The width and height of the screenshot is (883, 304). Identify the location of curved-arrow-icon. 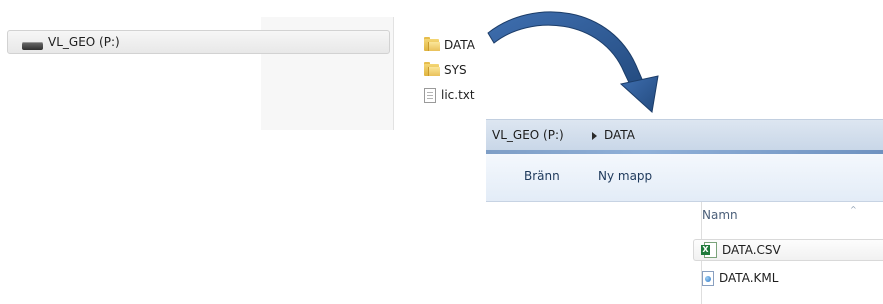
(573, 62).